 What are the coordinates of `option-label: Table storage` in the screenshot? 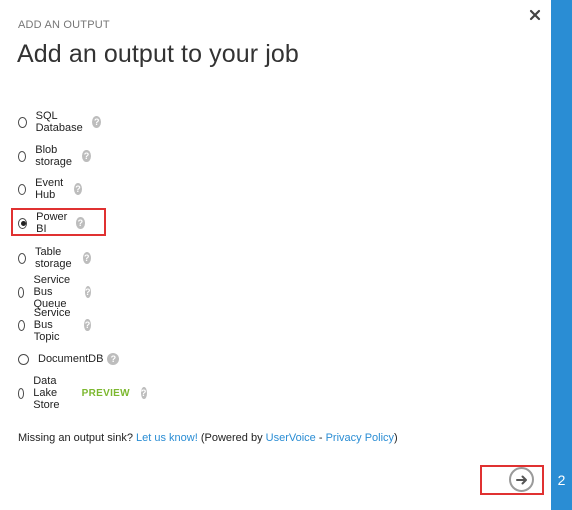 It's located at (53, 258).